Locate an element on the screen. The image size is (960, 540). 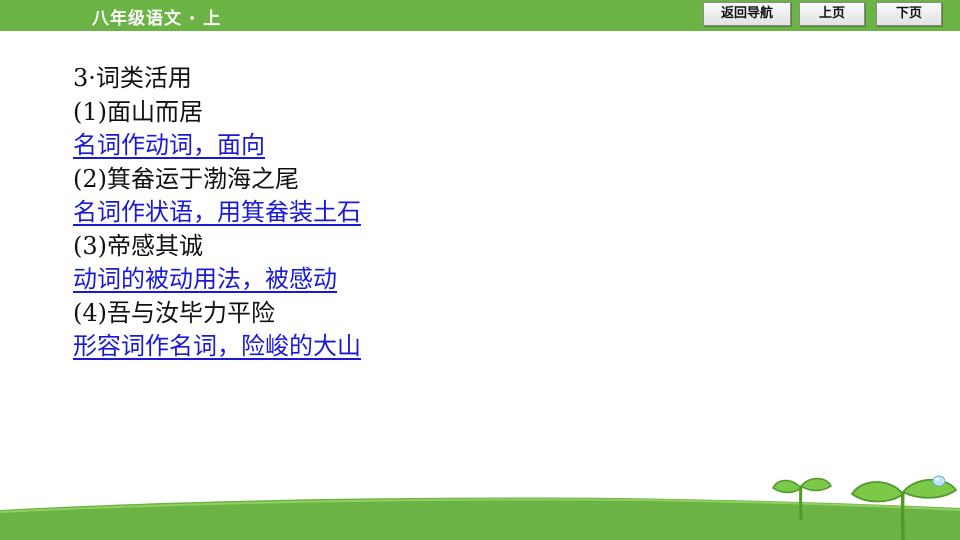
question-line: (1)面山而居 is located at coordinates (138, 111).